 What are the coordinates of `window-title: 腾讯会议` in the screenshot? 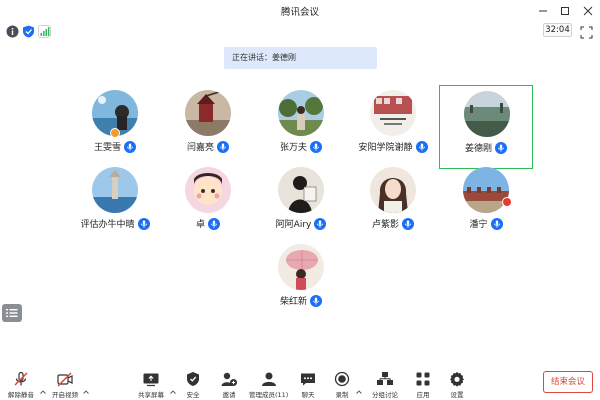 It's located at (299, 12).